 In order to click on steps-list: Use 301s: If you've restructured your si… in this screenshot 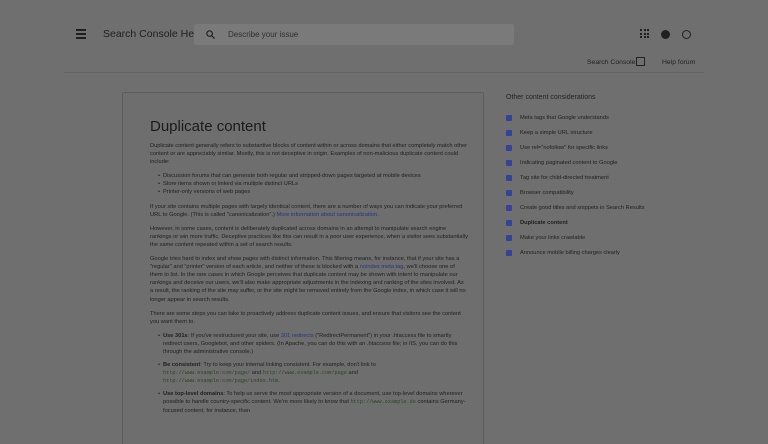, I will do `click(313, 373)`.